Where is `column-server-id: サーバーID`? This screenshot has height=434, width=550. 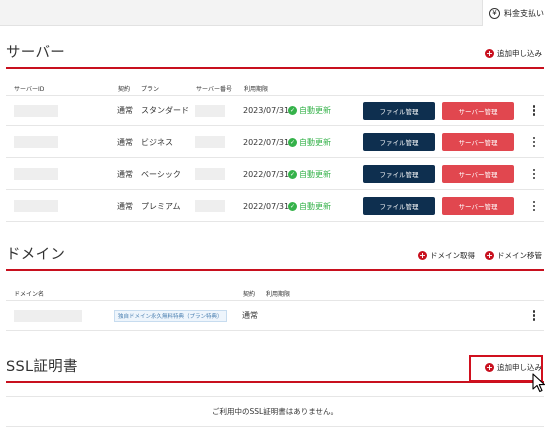 column-server-id: サーバーID is located at coordinates (29, 89).